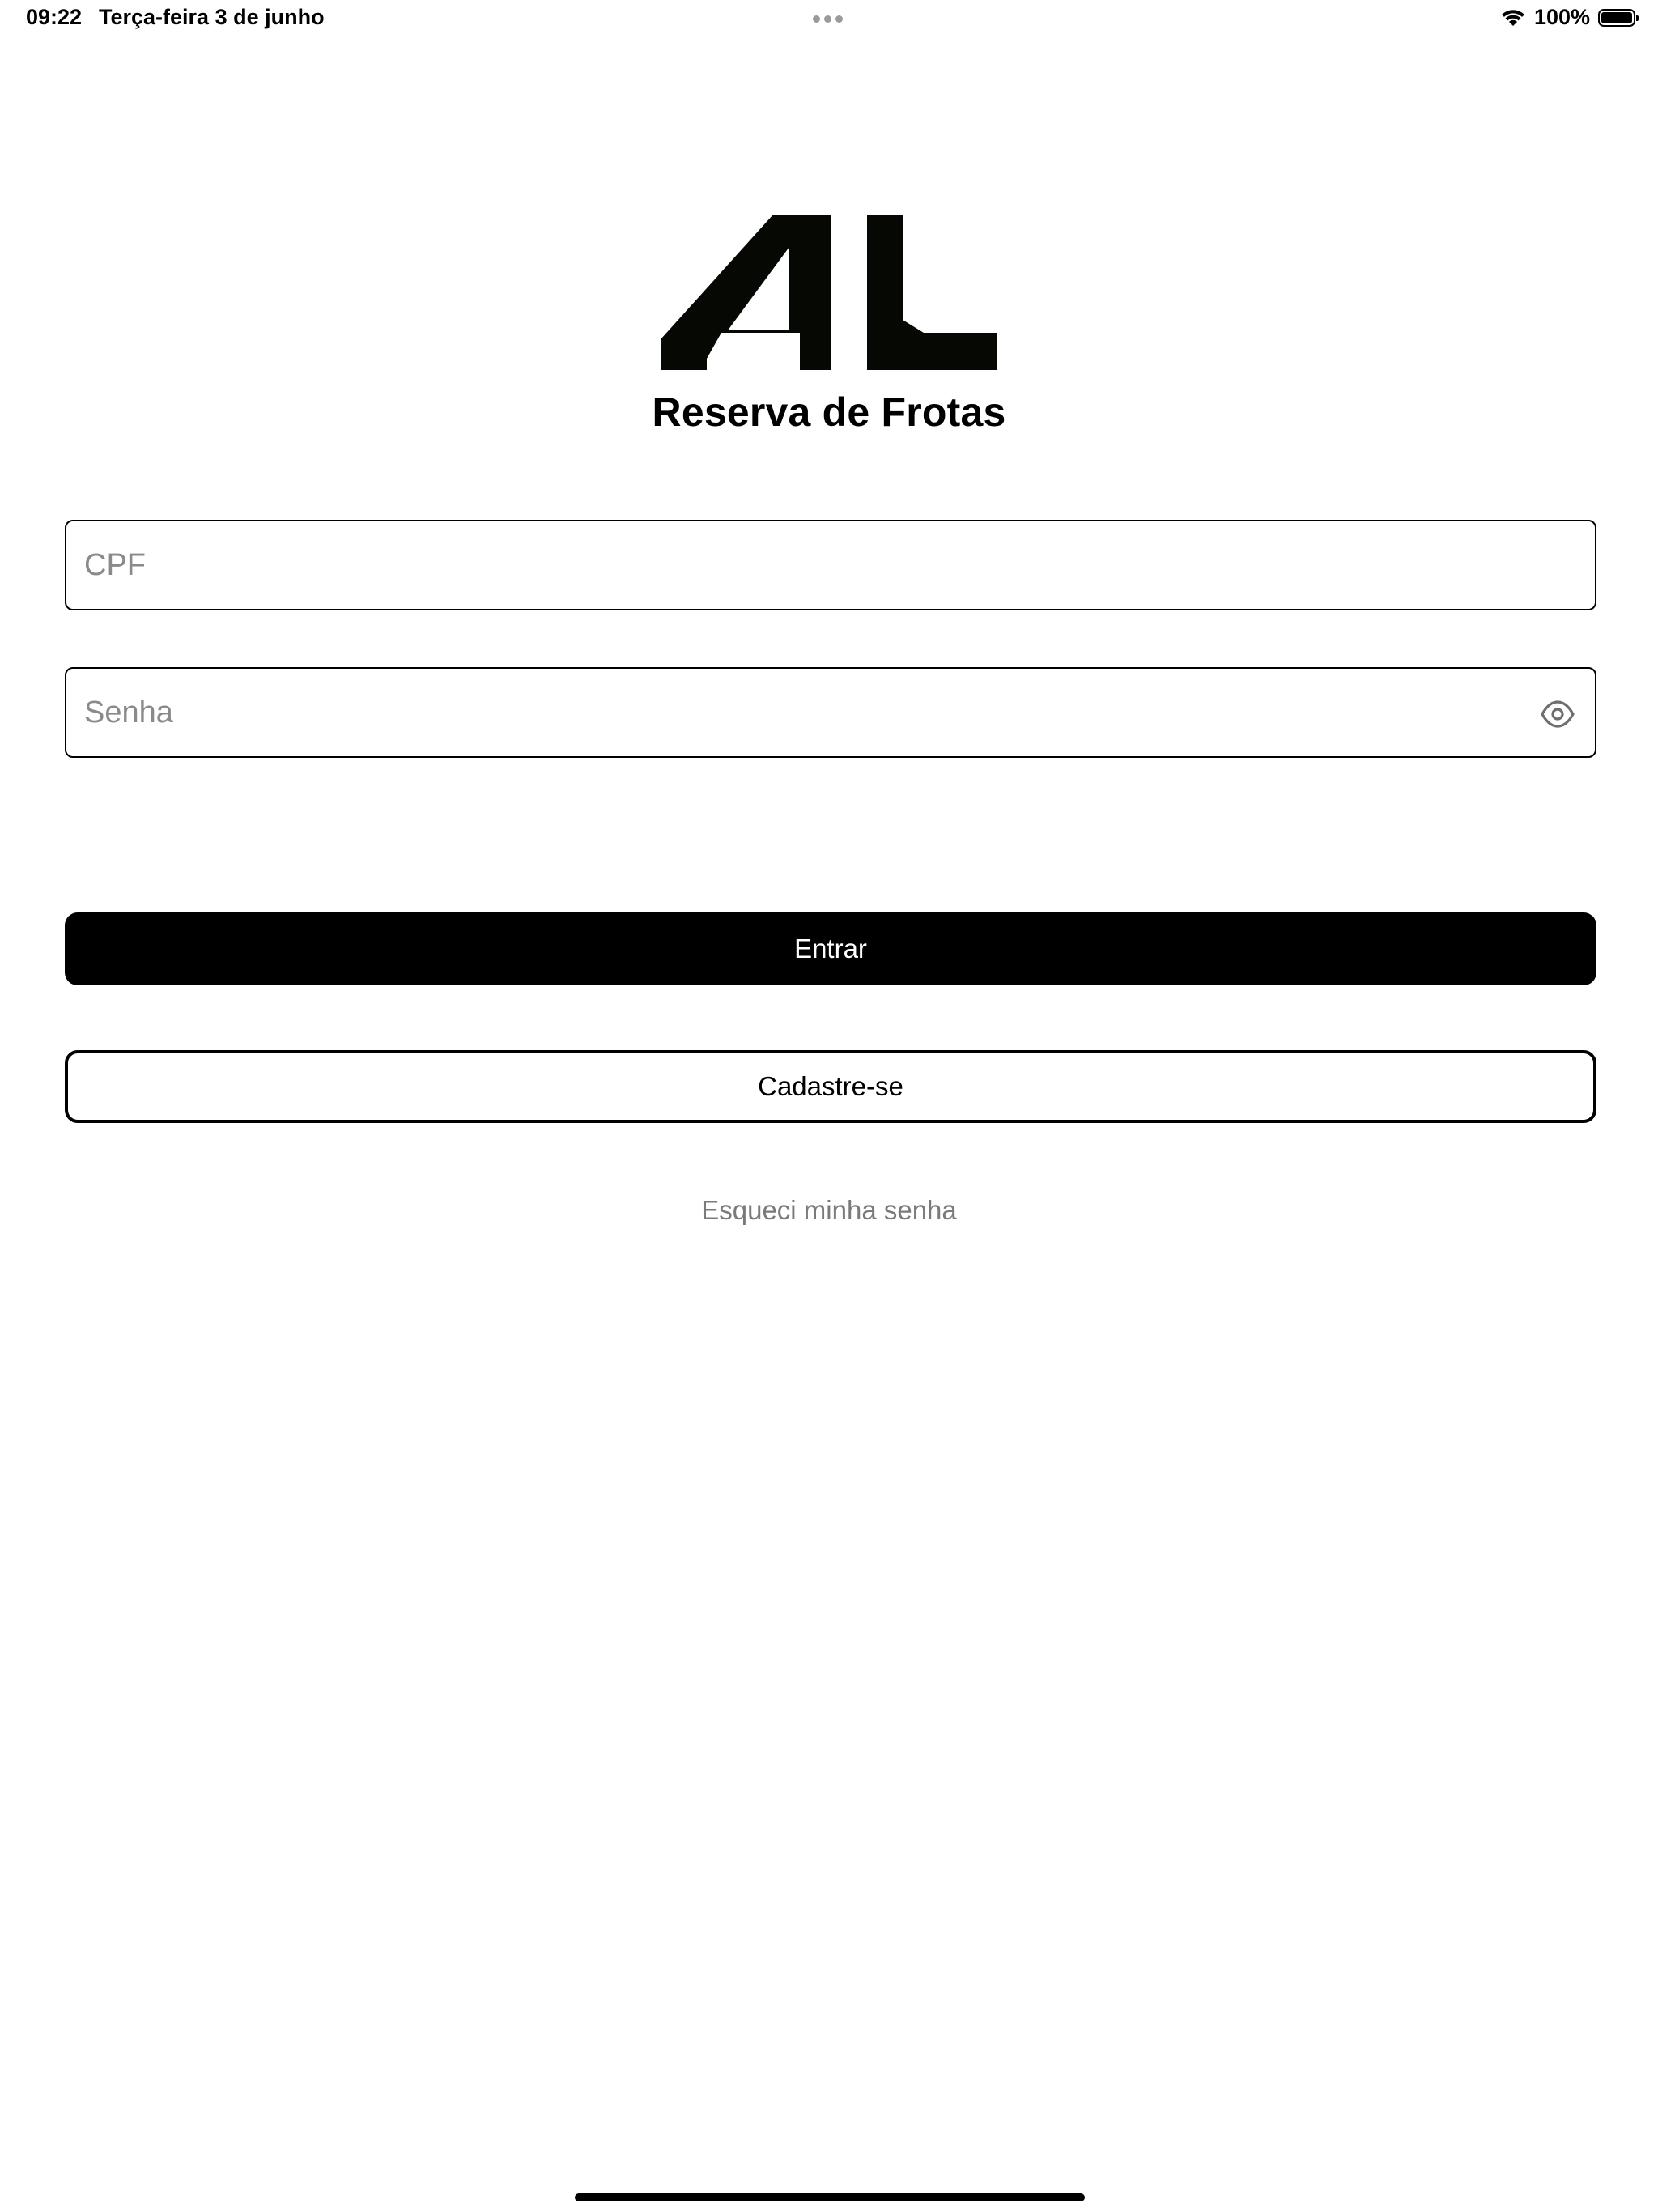 The width and height of the screenshot is (1658, 2212). I want to click on password-input, so click(830, 712).